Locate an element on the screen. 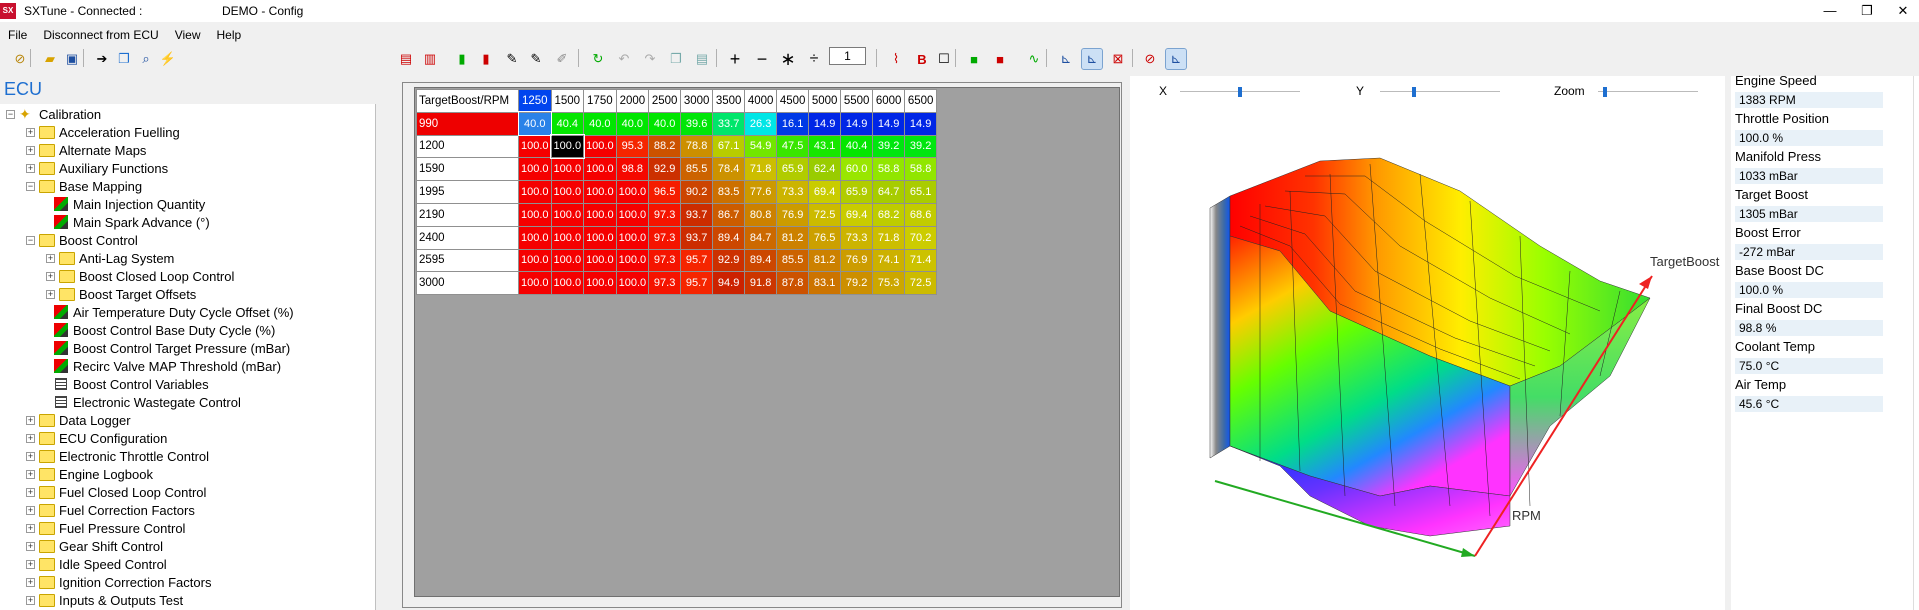 The height and width of the screenshot is (610, 1919). tree-item: Boost Control Target Pressure (mBar) is located at coordinates (170, 348).